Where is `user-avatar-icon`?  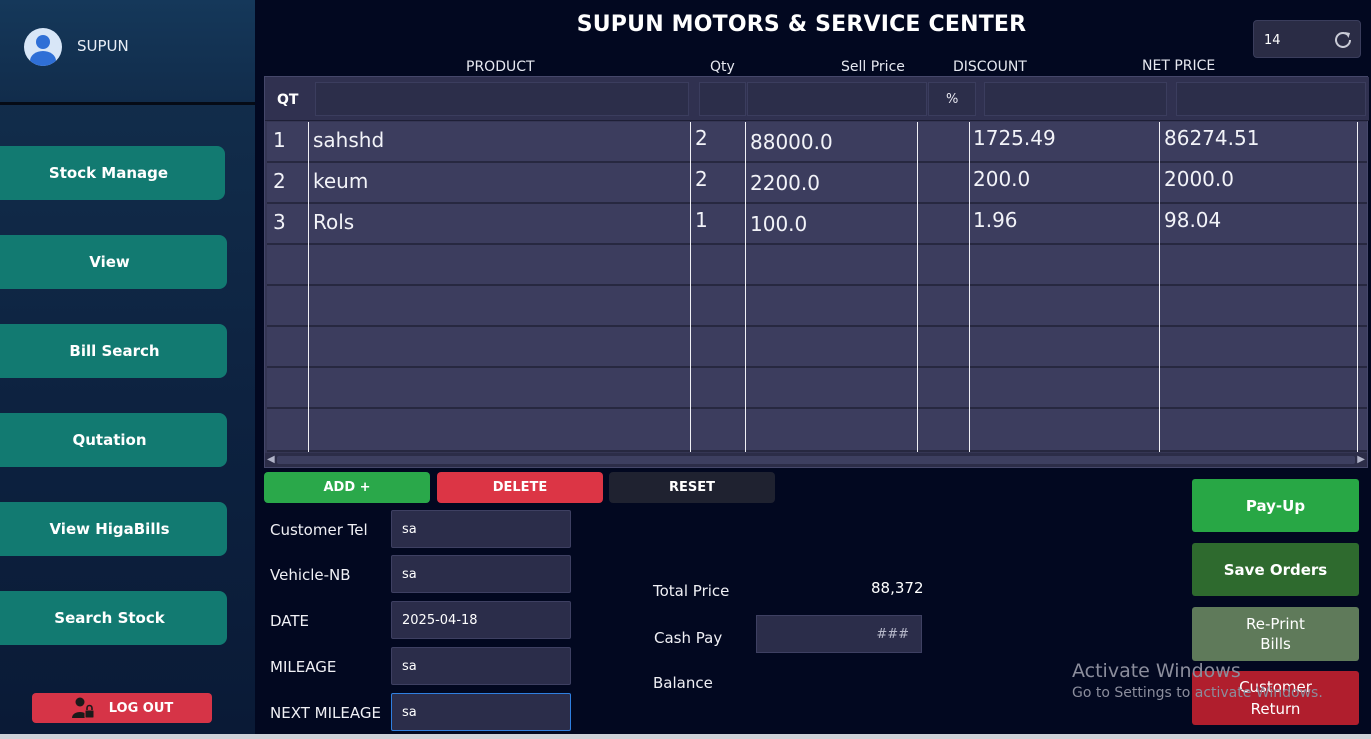 user-avatar-icon is located at coordinates (43, 47).